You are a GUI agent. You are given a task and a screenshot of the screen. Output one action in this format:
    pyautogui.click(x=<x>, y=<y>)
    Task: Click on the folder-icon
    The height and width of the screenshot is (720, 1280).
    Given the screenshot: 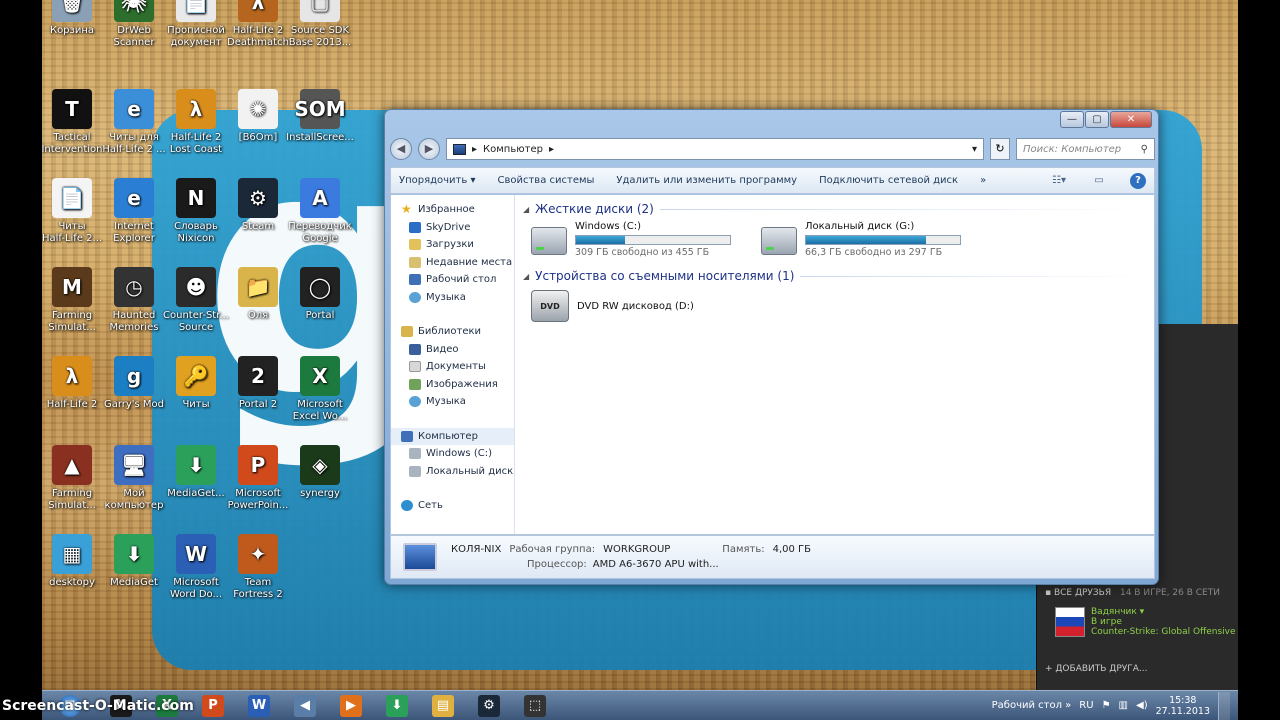 What is the action you would take?
    pyautogui.click(x=415, y=262)
    